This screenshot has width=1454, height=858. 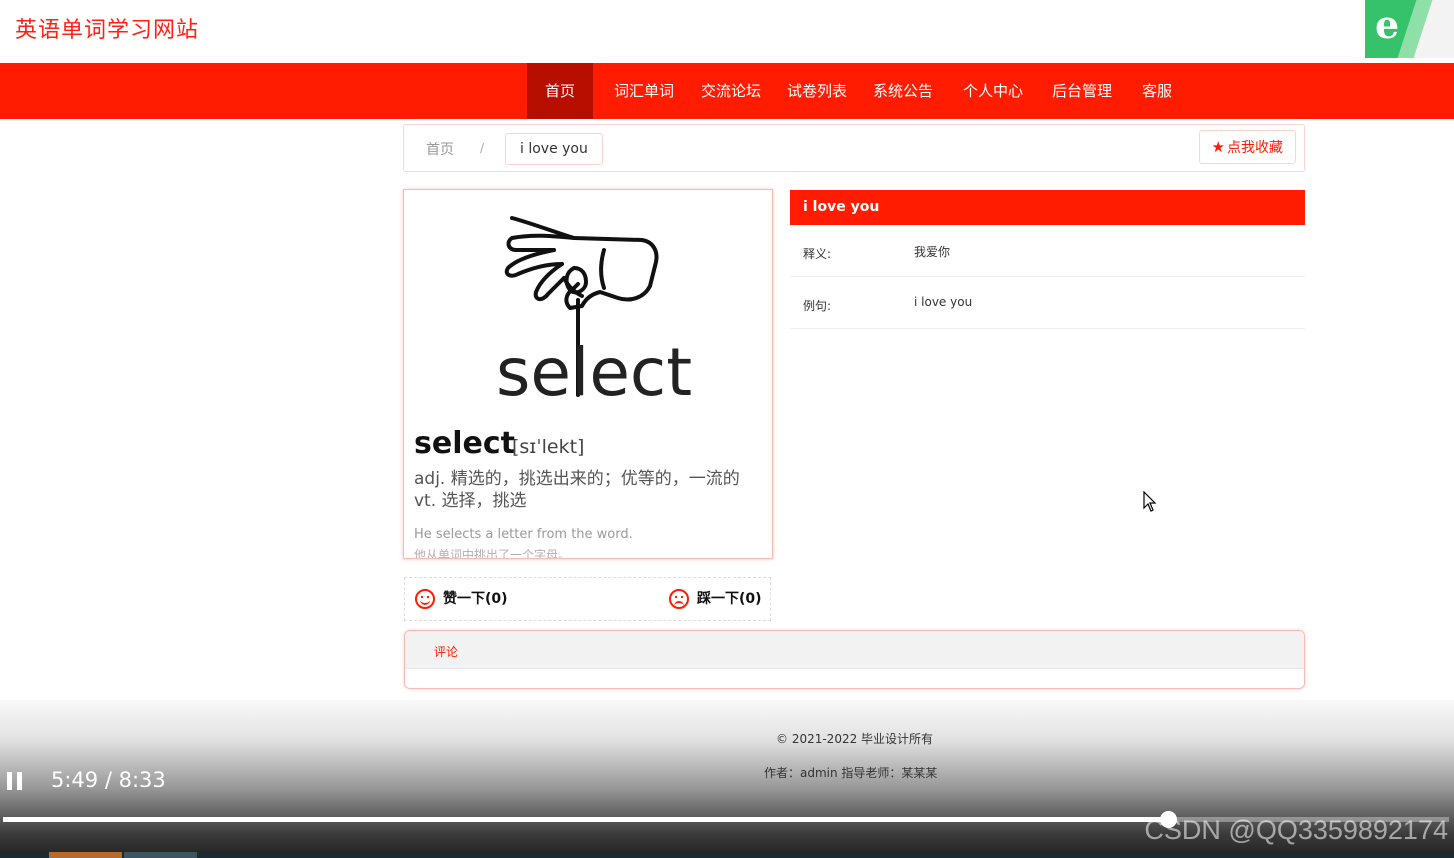 What do you see at coordinates (554, 149) in the screenshot?
I see `breadcrumb-current: i love you` at bounding box center [554, 149].